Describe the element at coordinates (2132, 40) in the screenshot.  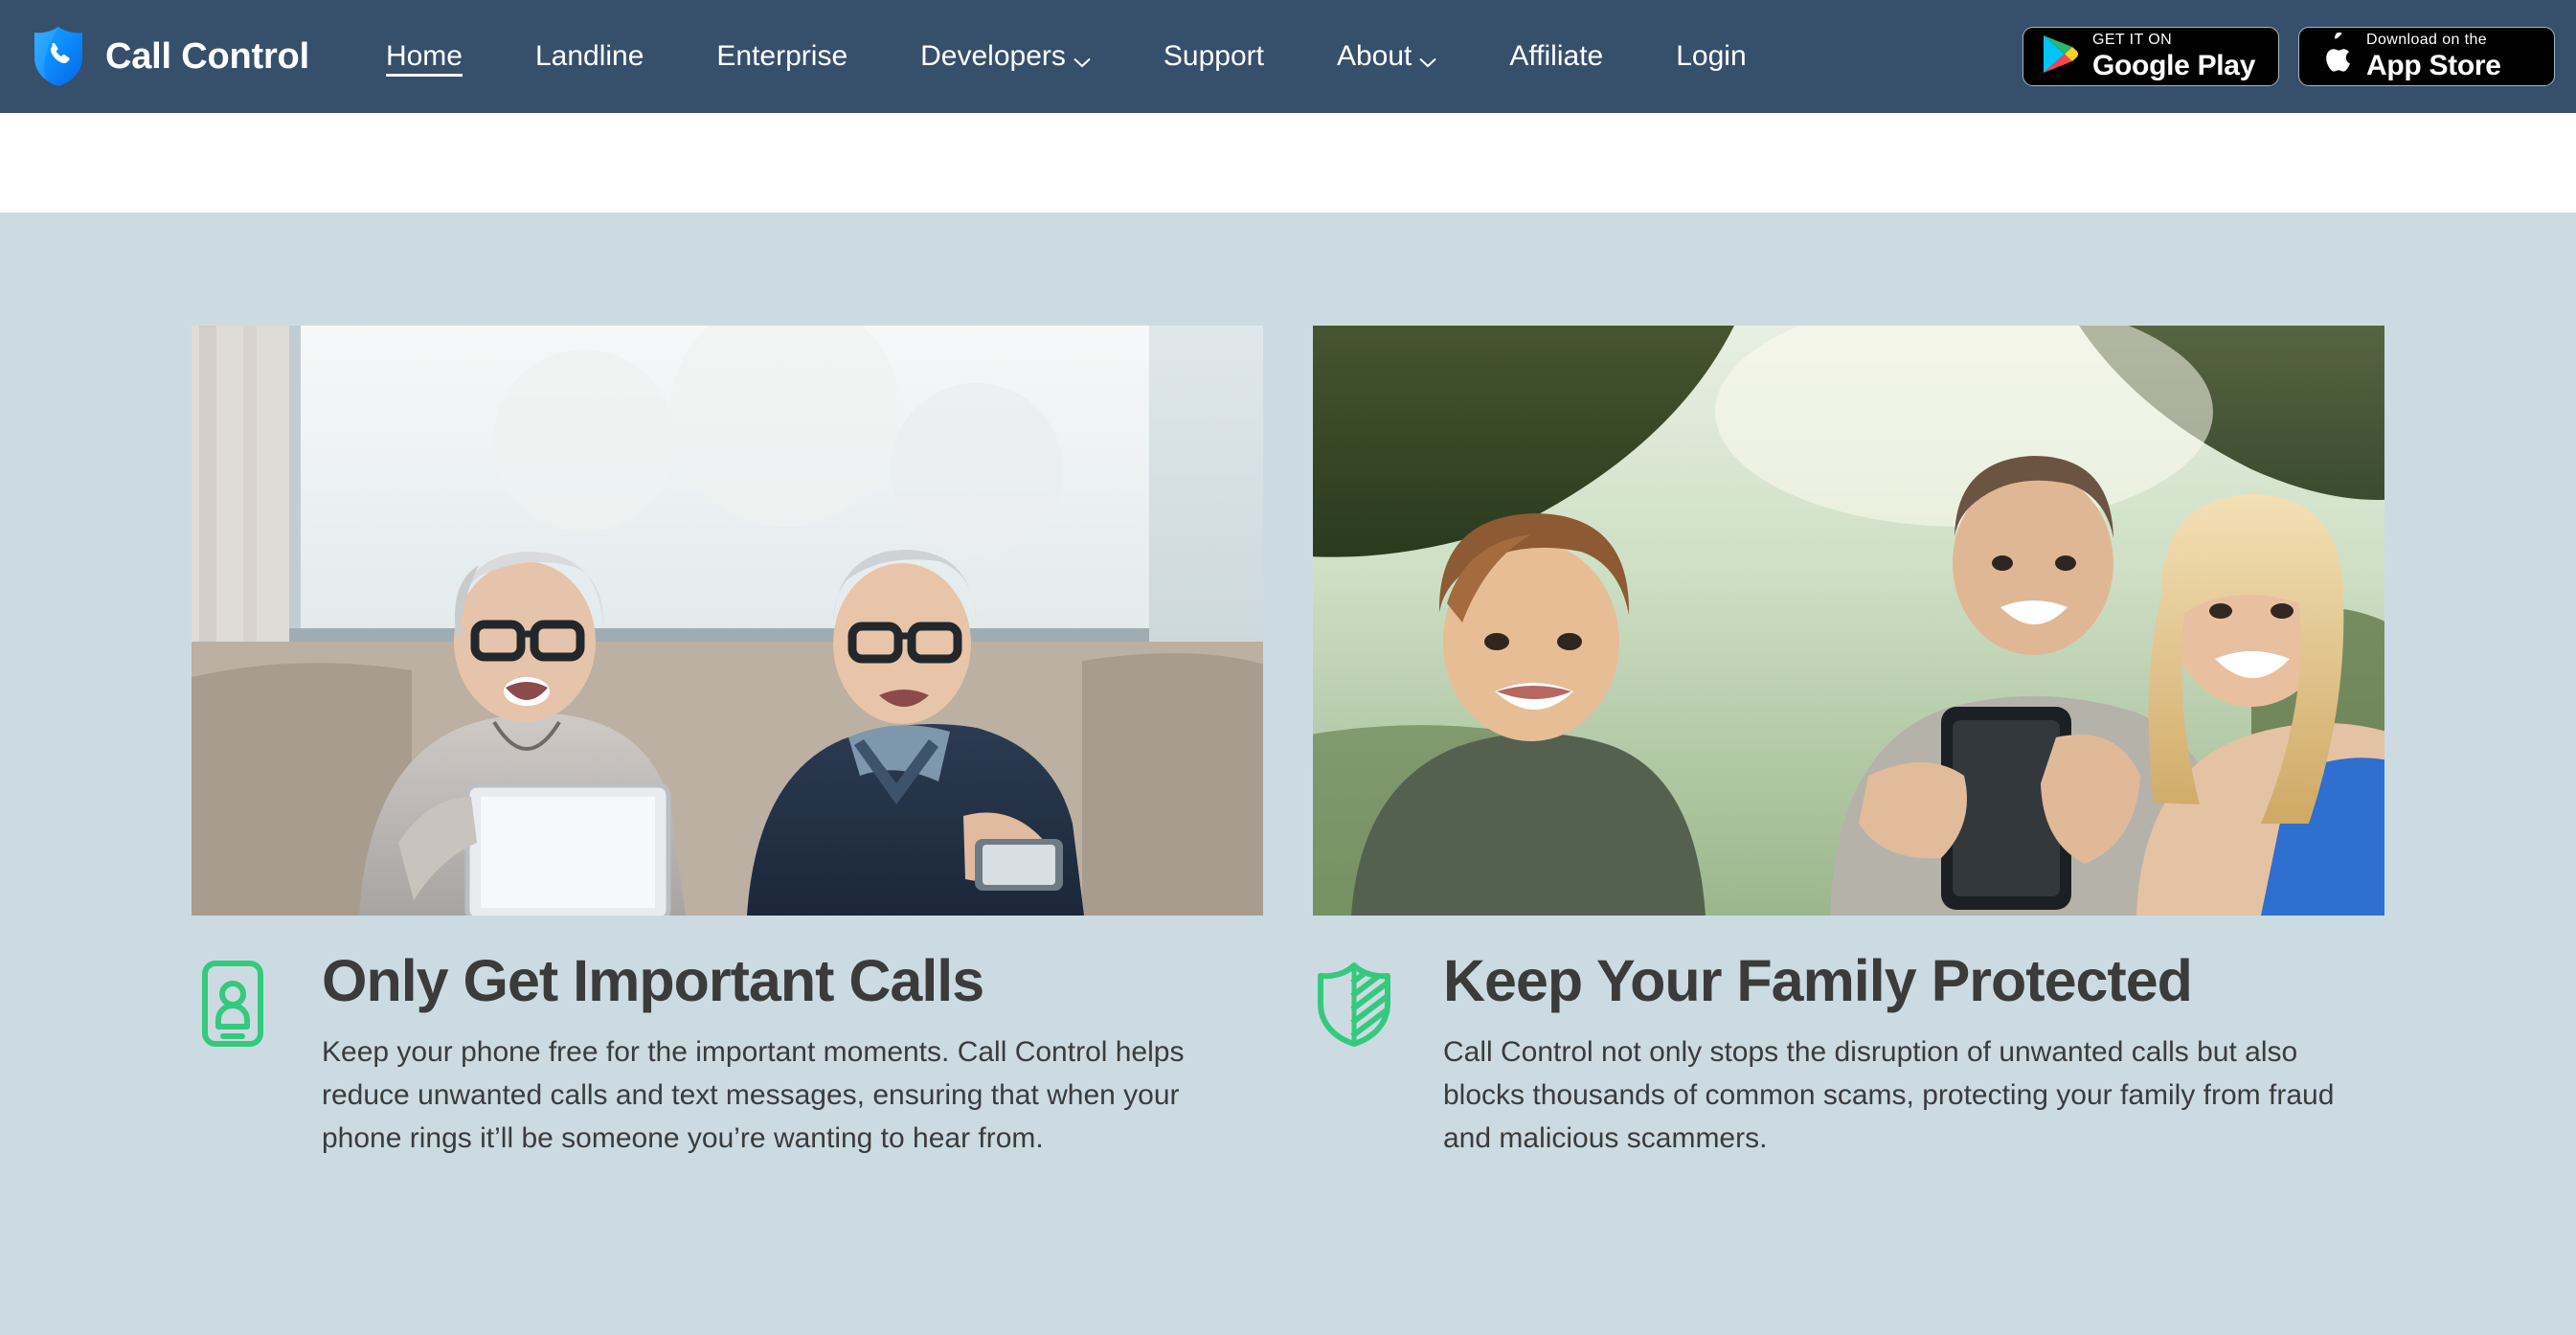
I see `google-play-badge-small-label: GET IT ON` at that location.